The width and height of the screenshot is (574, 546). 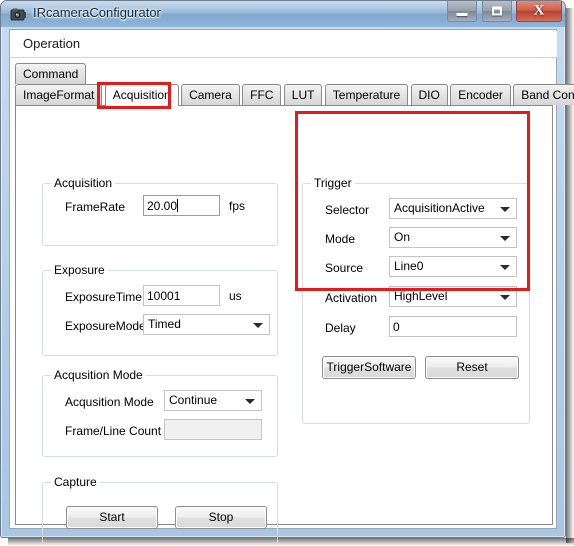 I want to click on tab-acquisition: Acquisition, so click(x=141, y=95).